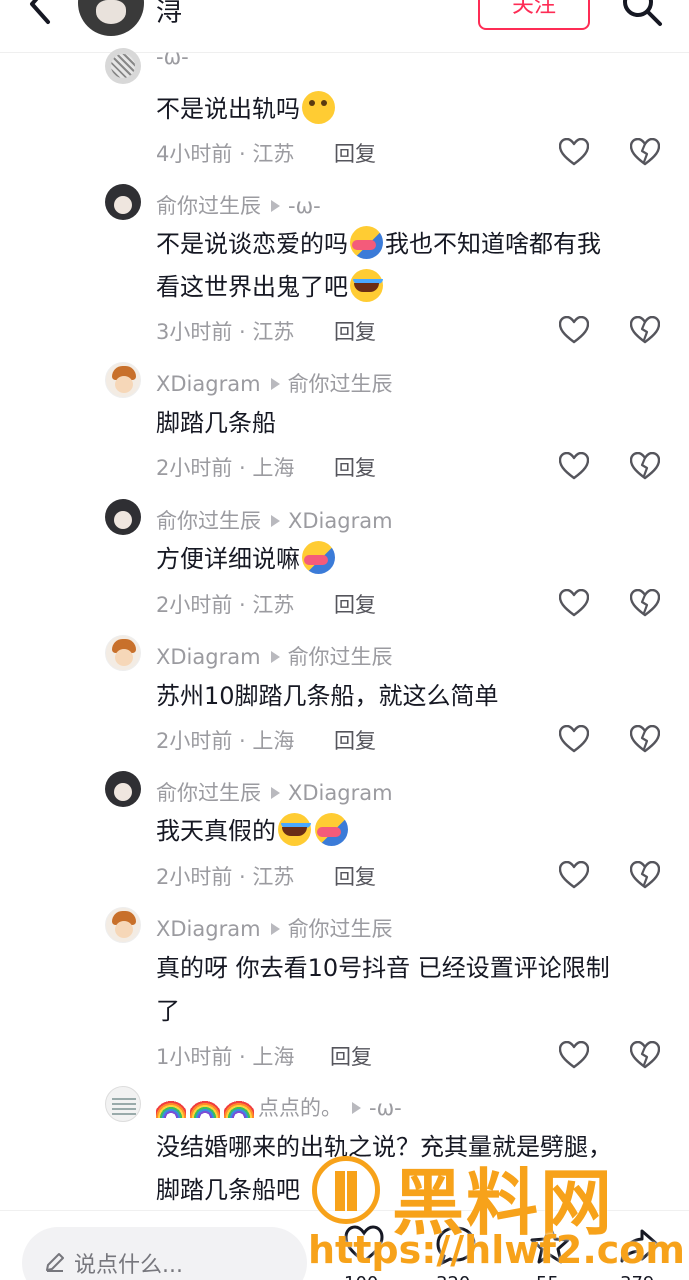  What do you see at coordinates (406, 831) in the screenshot?
I see `comment-text: 我天真假的` at bounding box center [406, 831].